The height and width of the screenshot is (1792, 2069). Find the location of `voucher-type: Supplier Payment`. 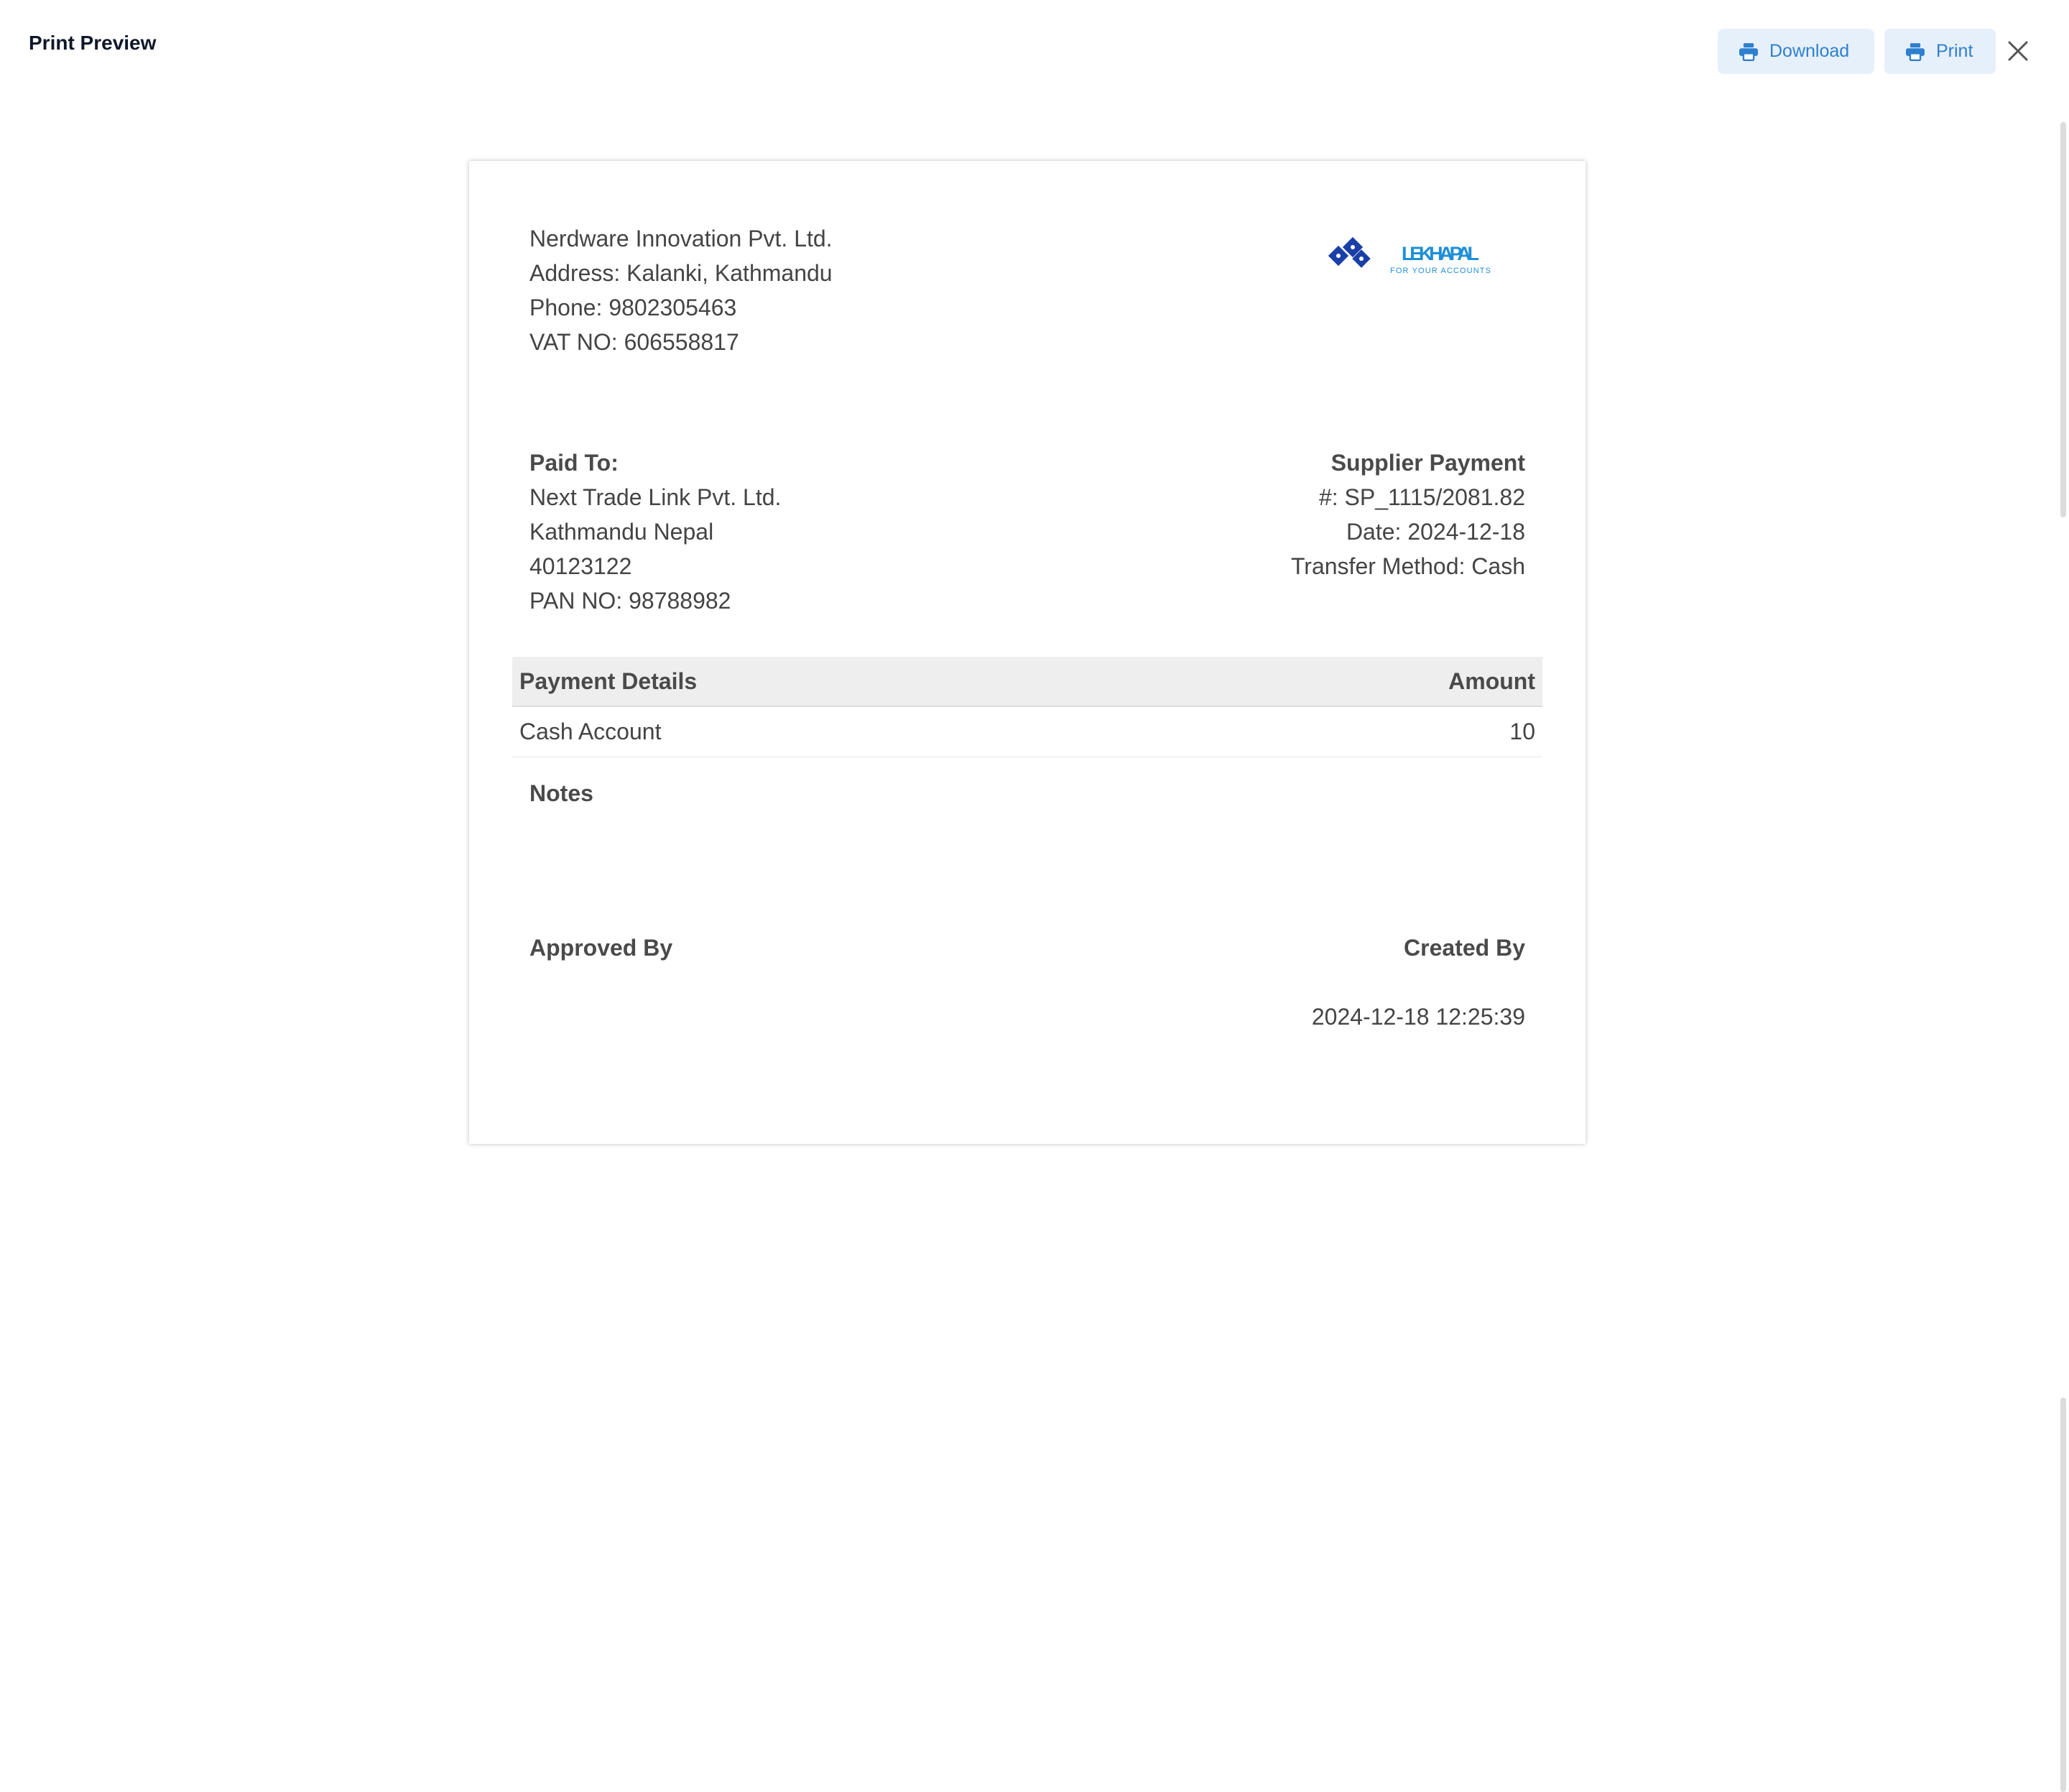

voucher-type: Supplier Payment is located at coordinates (1427, 463).